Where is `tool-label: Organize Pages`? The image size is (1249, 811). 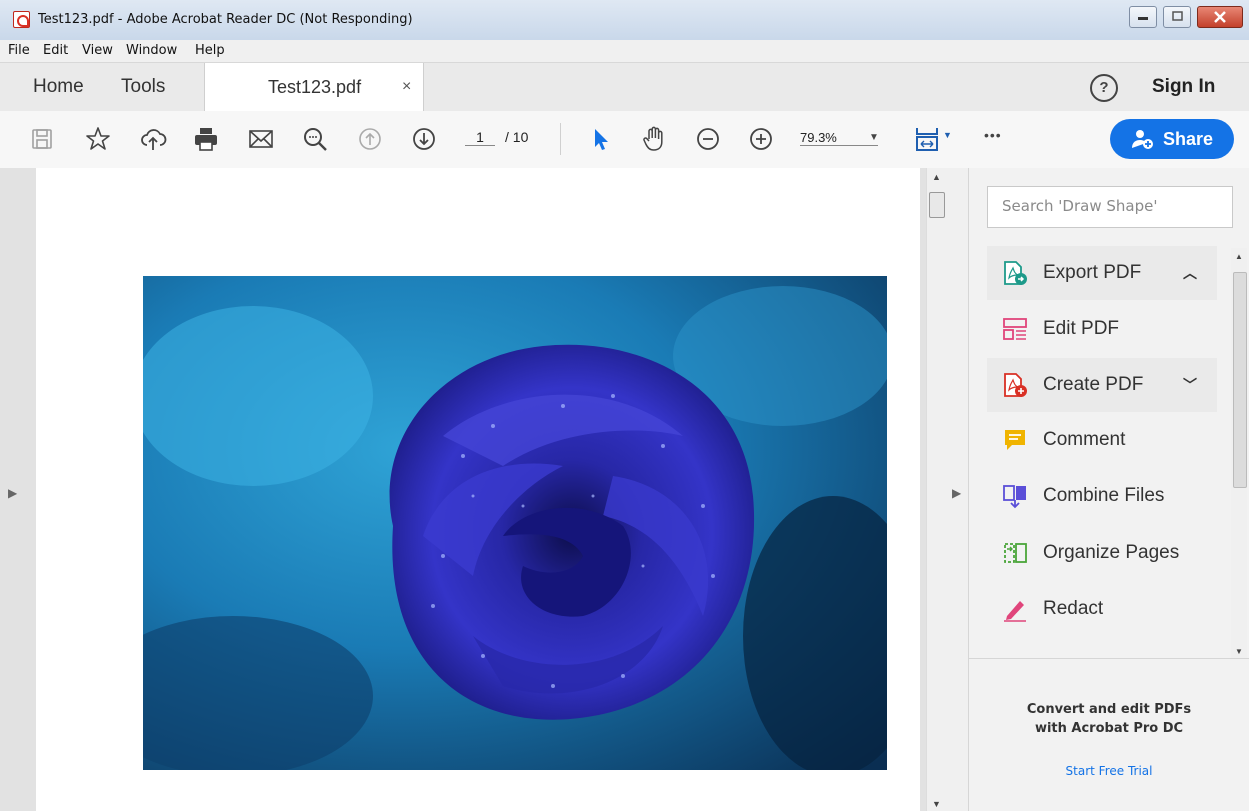
tool-label: Organize Pages is located at coordinates (1111, 552).